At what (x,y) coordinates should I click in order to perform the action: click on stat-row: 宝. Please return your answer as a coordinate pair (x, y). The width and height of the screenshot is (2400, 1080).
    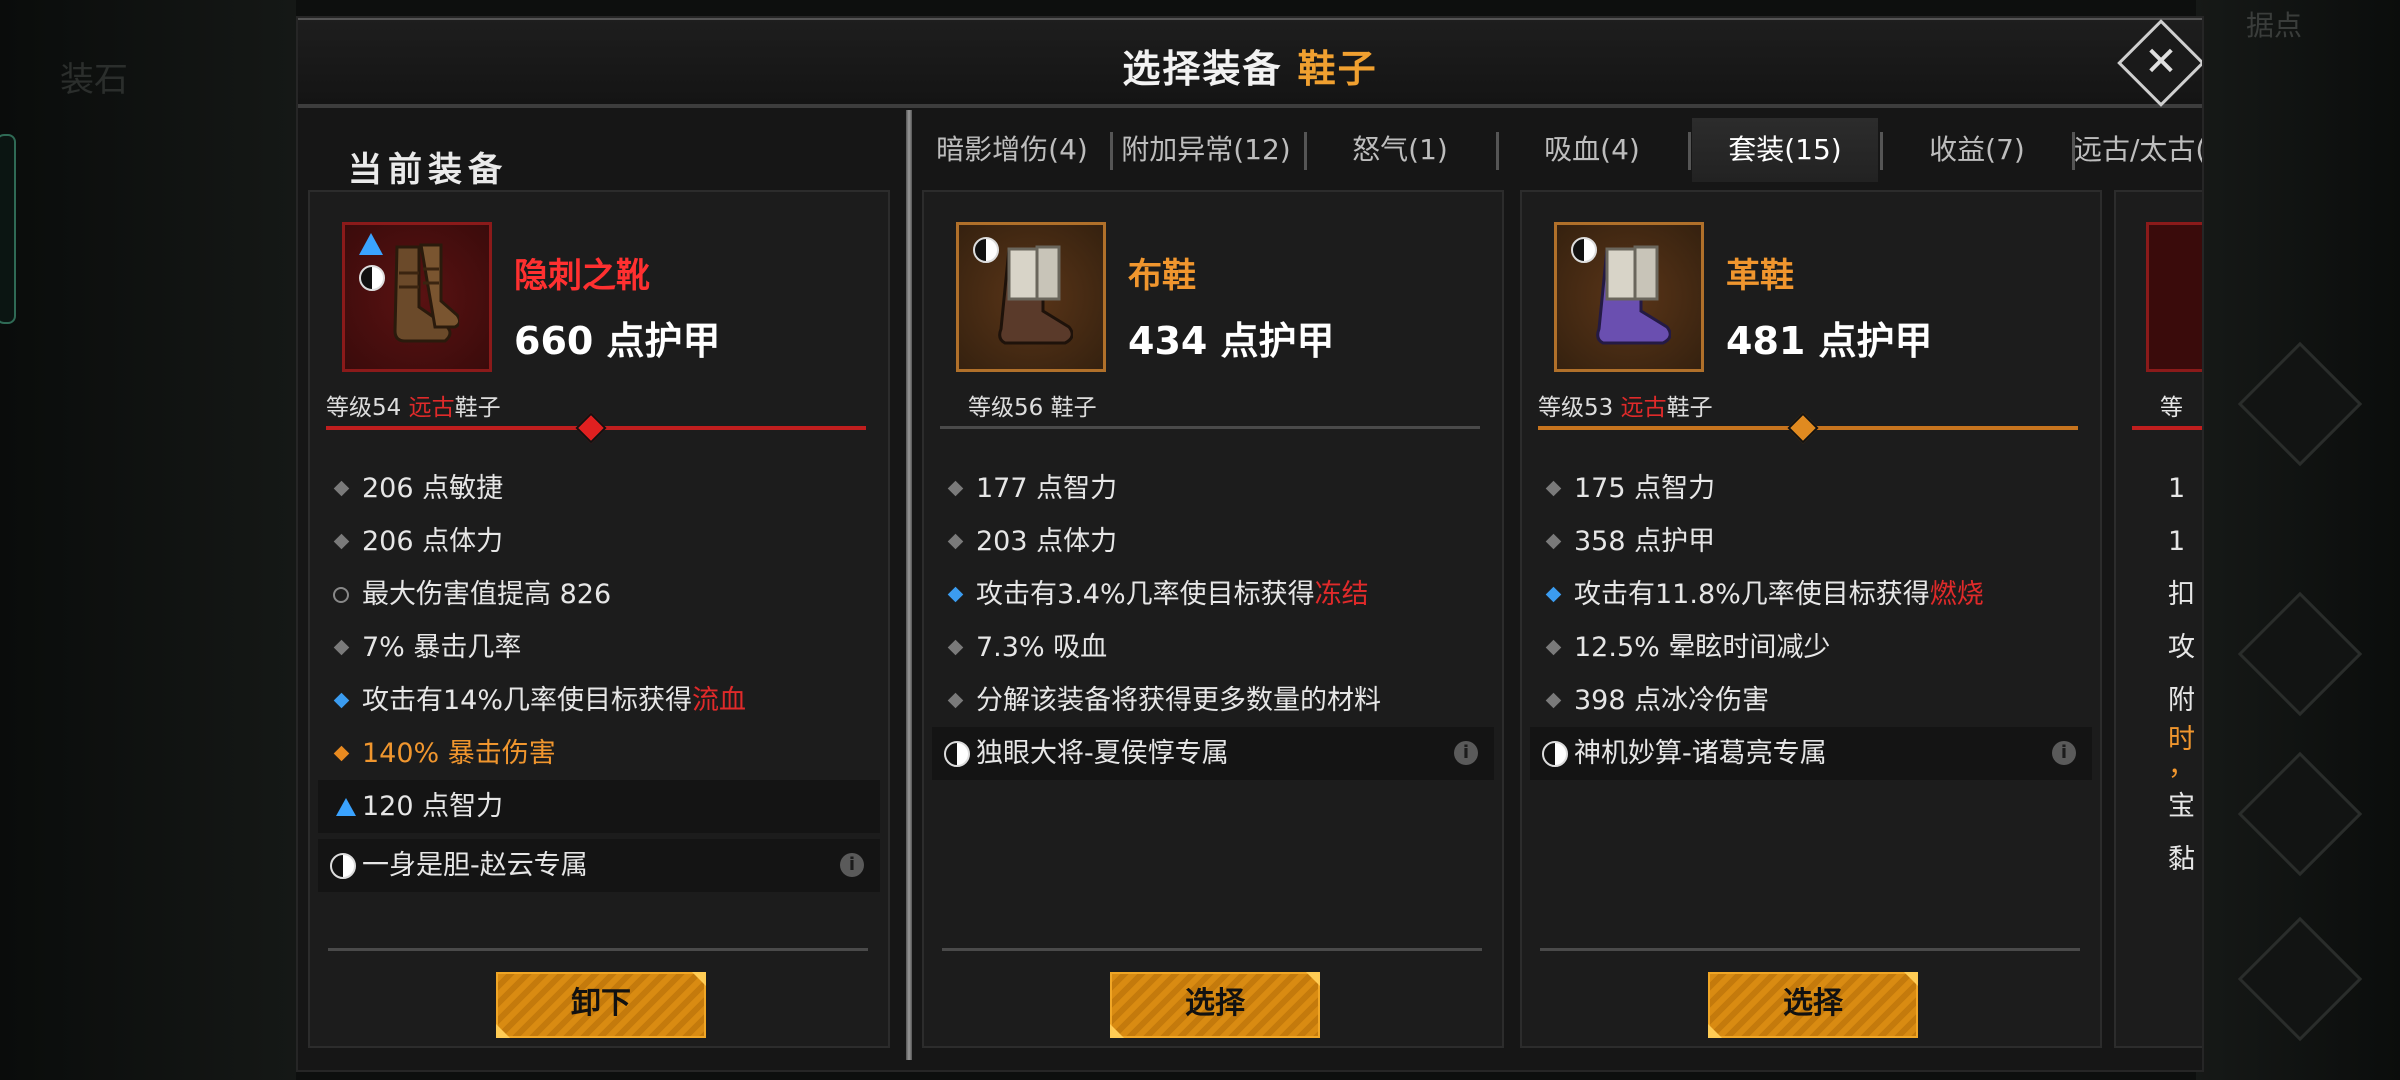
    Looking at the image, I should click on (2181, 806).